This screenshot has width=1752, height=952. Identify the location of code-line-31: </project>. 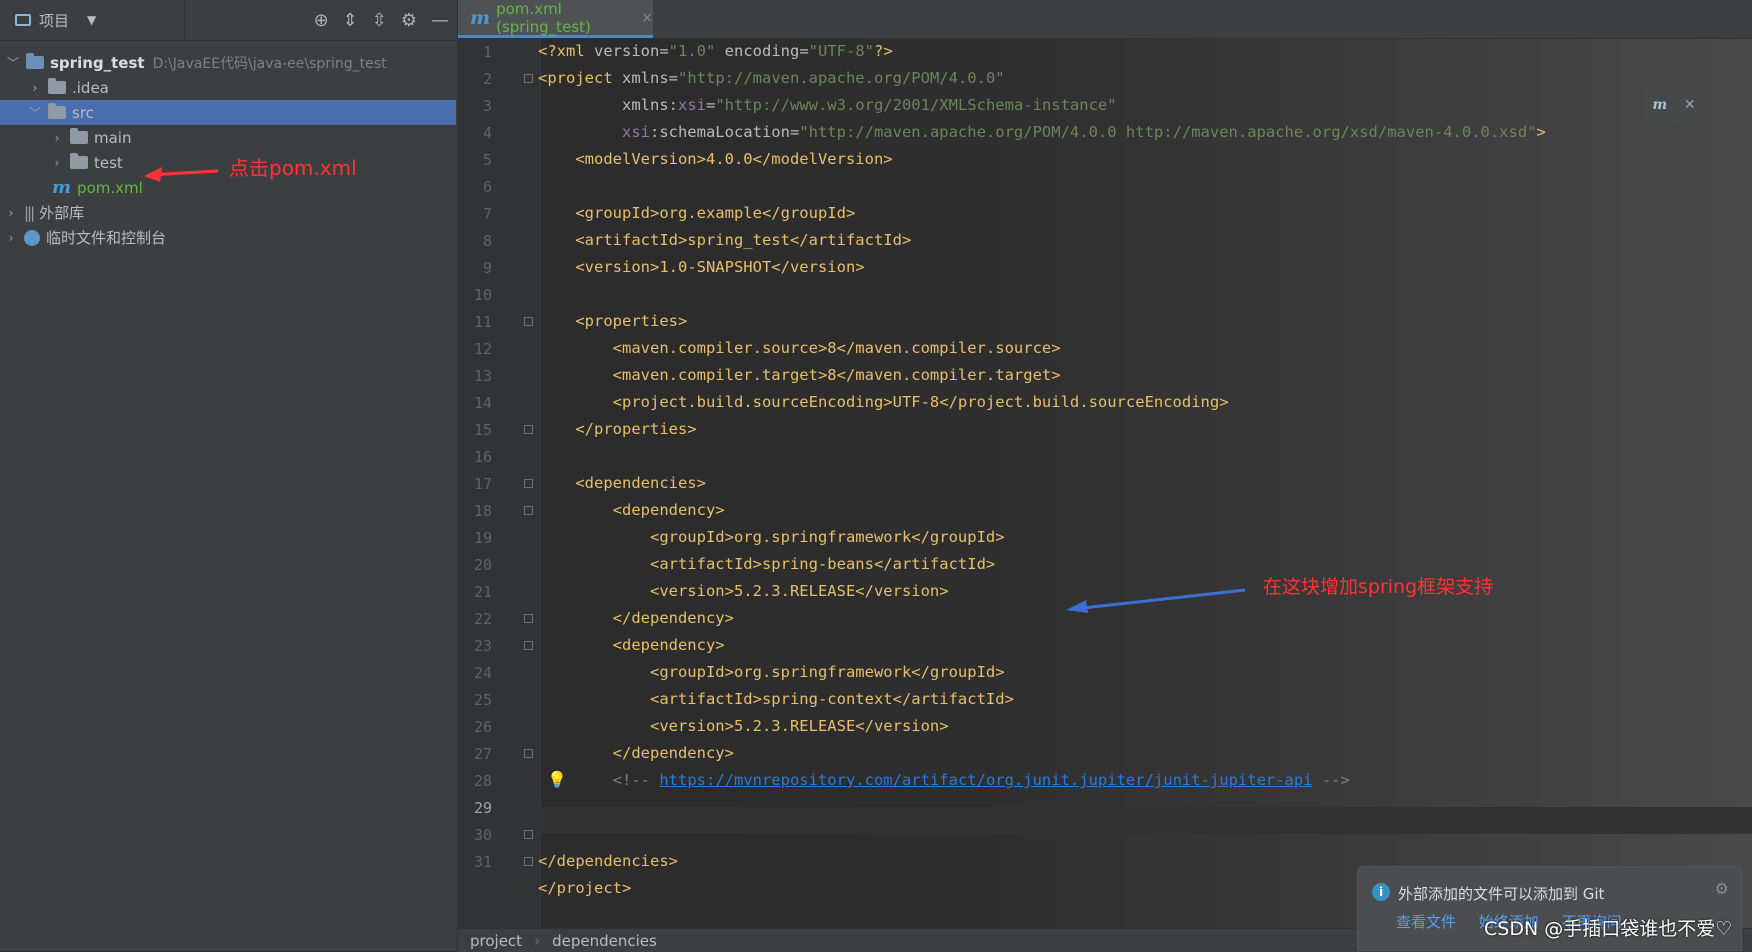
(585, 888).